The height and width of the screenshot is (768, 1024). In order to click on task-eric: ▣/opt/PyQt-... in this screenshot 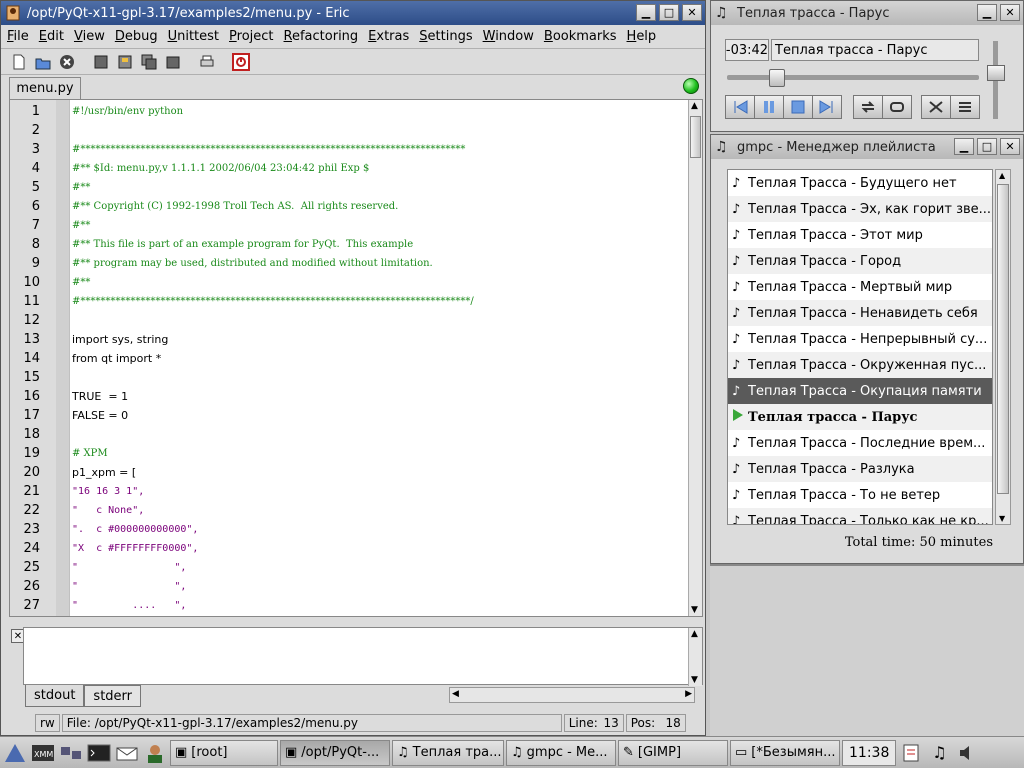, I will do `click(335, 752)`.